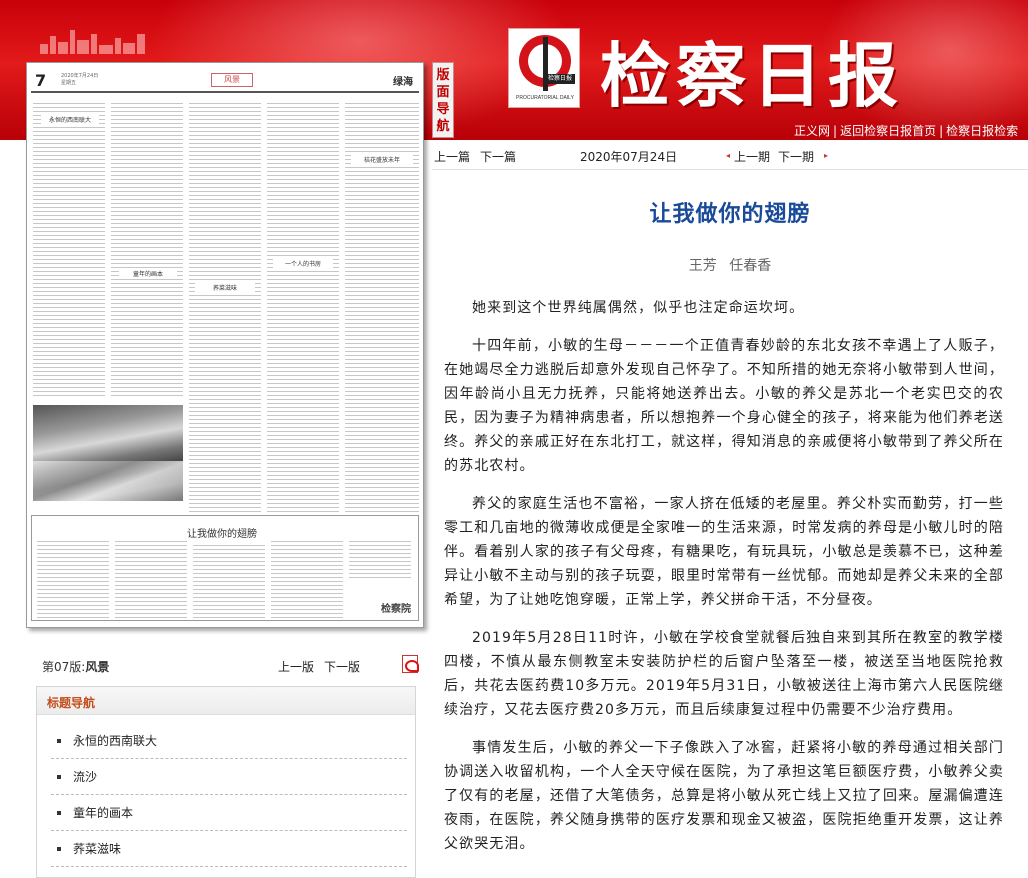  I want to click on thumbnail-article-title: 永恒的西南联大, so click(70, 119).